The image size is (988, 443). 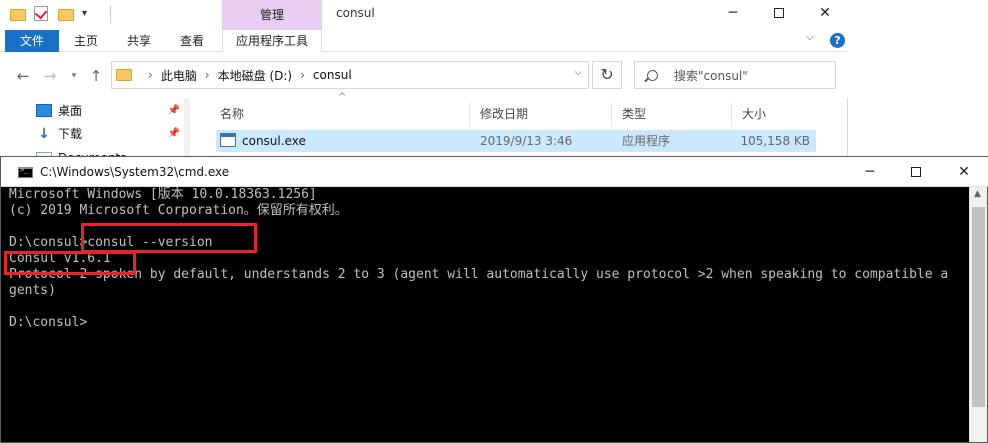 I want to click on breadcrumb-local-disk: 本地磁盘 (D:), so click(x=255, y=75).